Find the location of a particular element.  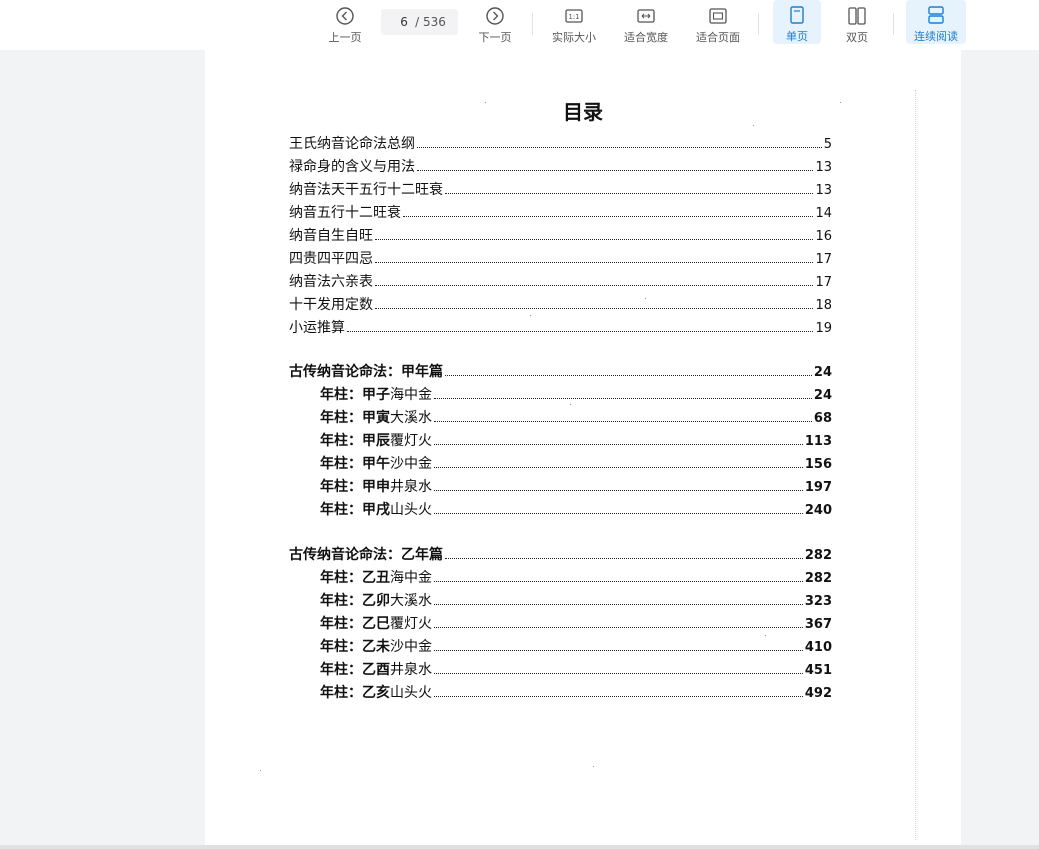

toc-entry-page: 197 is located at coordinates (818, 487).